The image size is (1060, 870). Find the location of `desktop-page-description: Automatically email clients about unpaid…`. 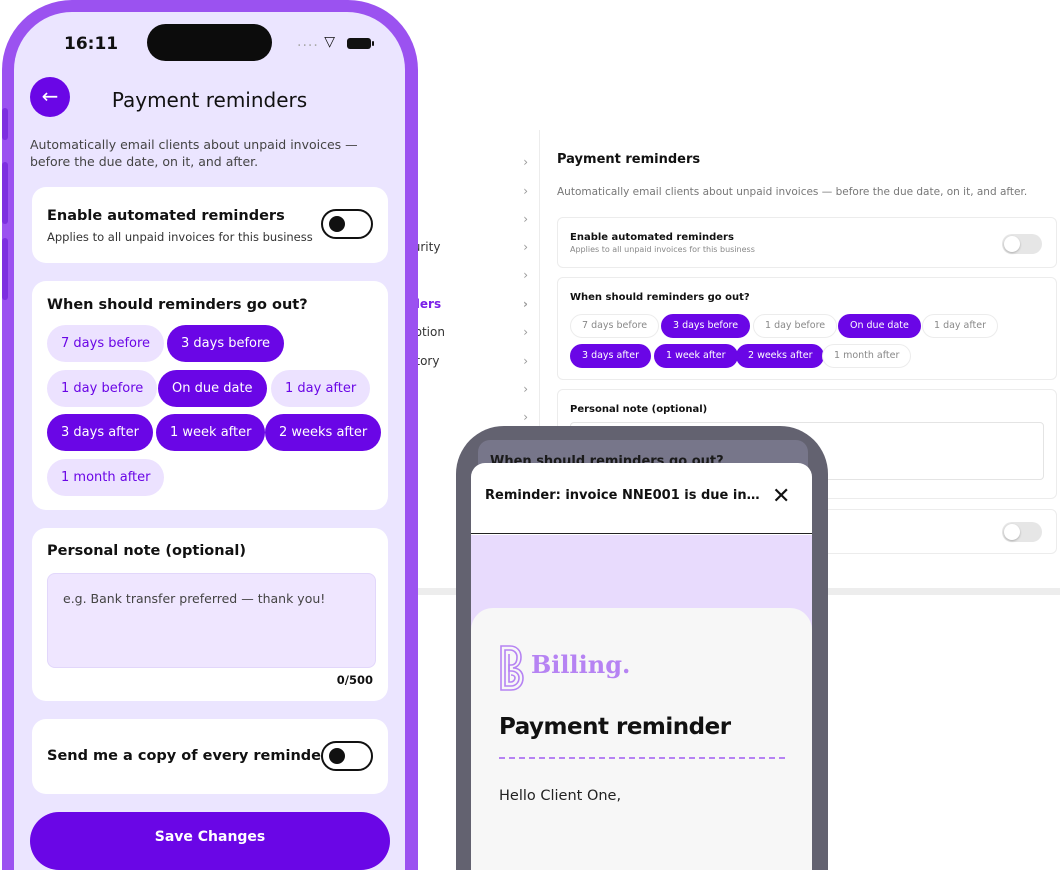

desktop-page-description: Automatically email clients about unpaid… is located at coordinates (792, 192).